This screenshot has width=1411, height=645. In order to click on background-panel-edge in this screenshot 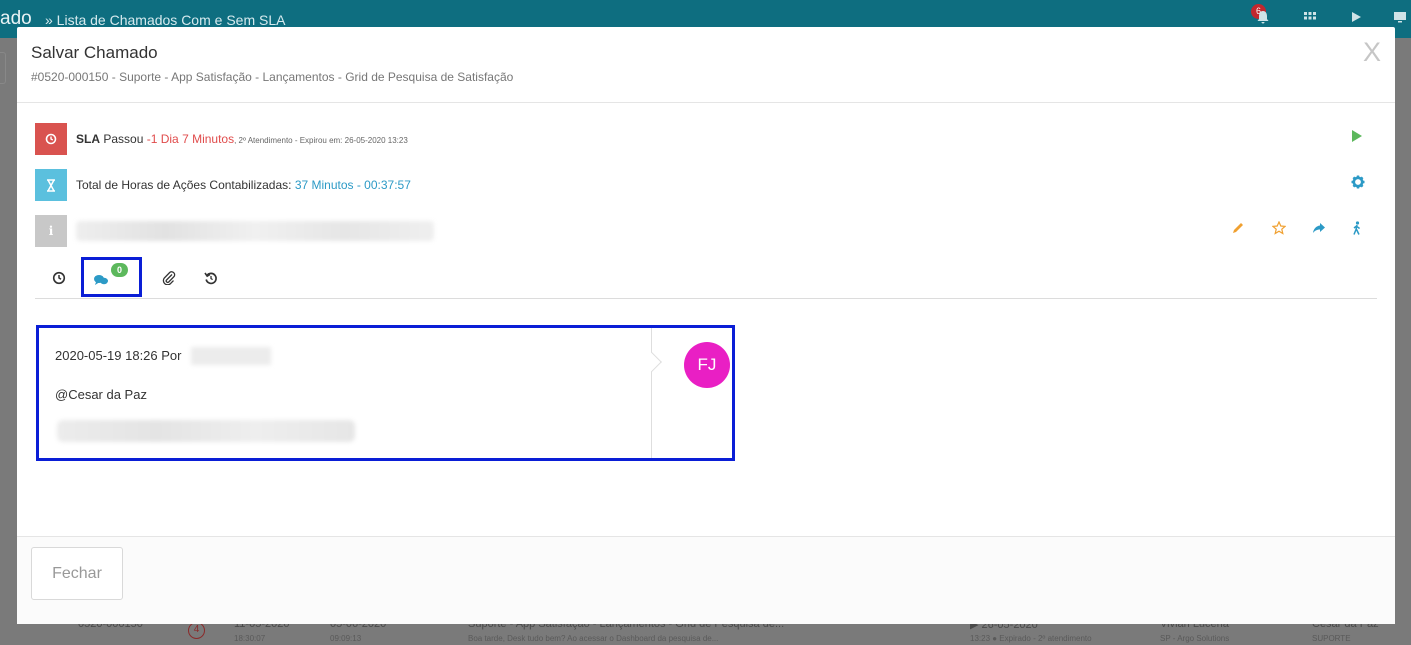, I will do `click(3, 68)`.